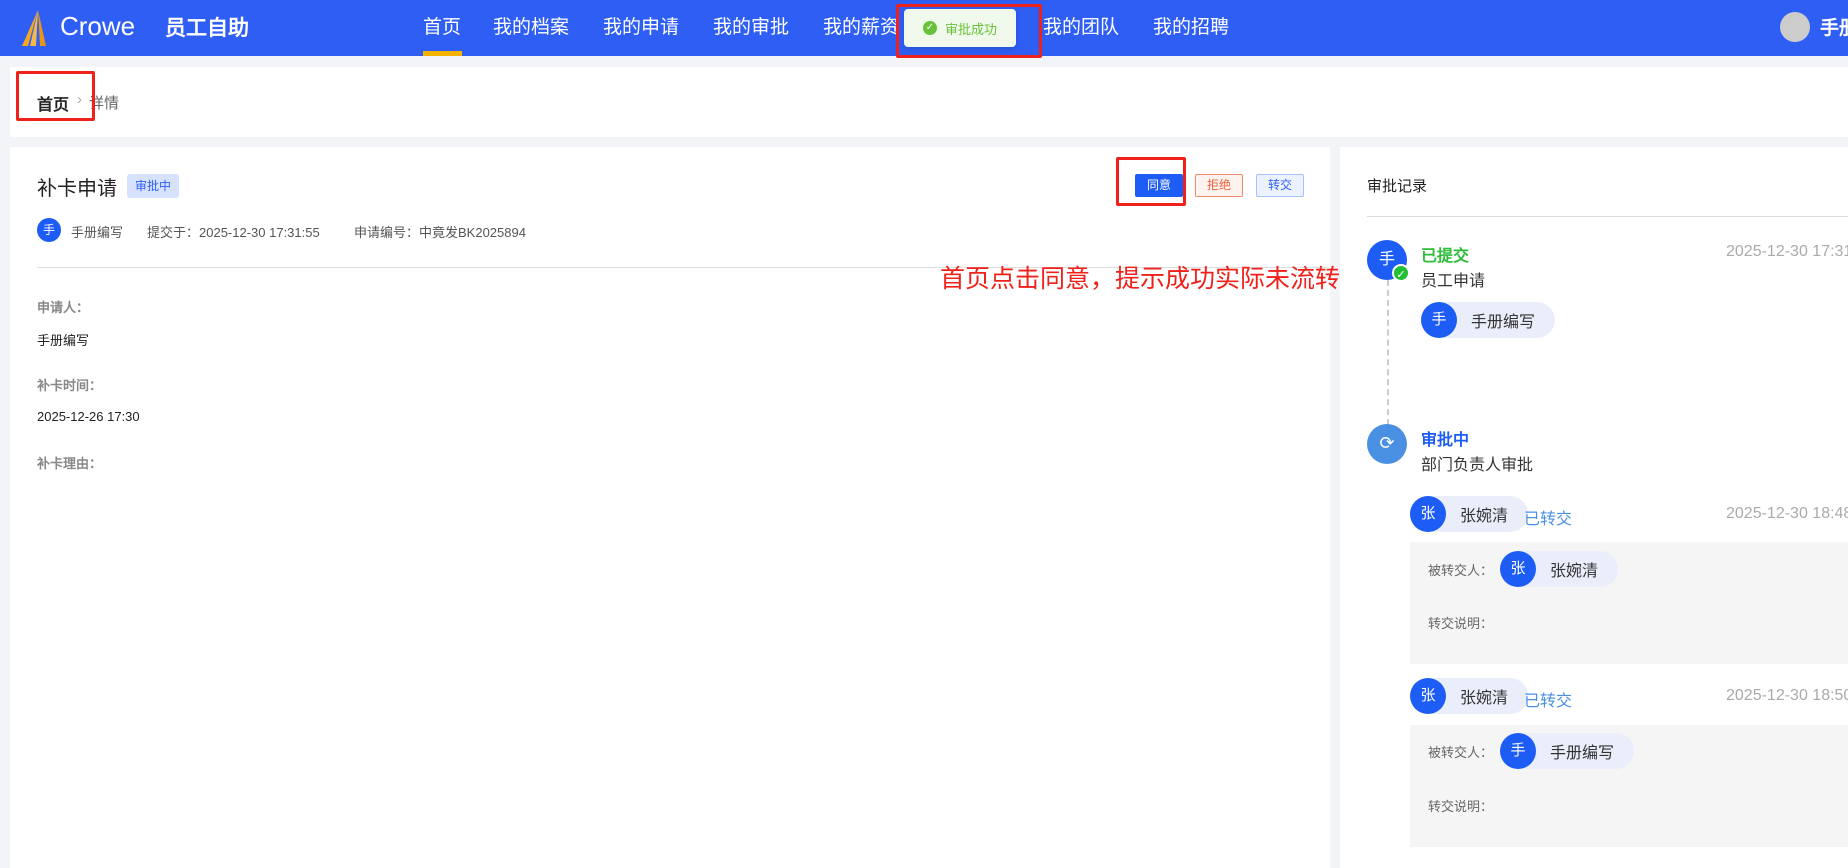 The image size is (1848, 868). Describe the element at coordinates (233, 232) in the screenshot. I see `submitted-time: 提交于：2025-12-30 17:31:55` at that location.